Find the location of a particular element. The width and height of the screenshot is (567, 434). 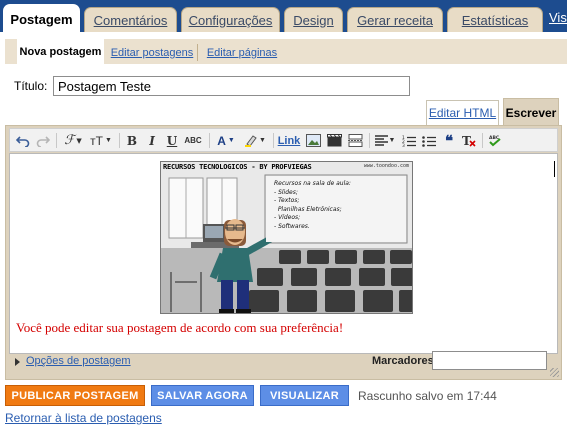

back-to-posts-link: Retornar à lista de postagens is located at coordinates (83, 418).